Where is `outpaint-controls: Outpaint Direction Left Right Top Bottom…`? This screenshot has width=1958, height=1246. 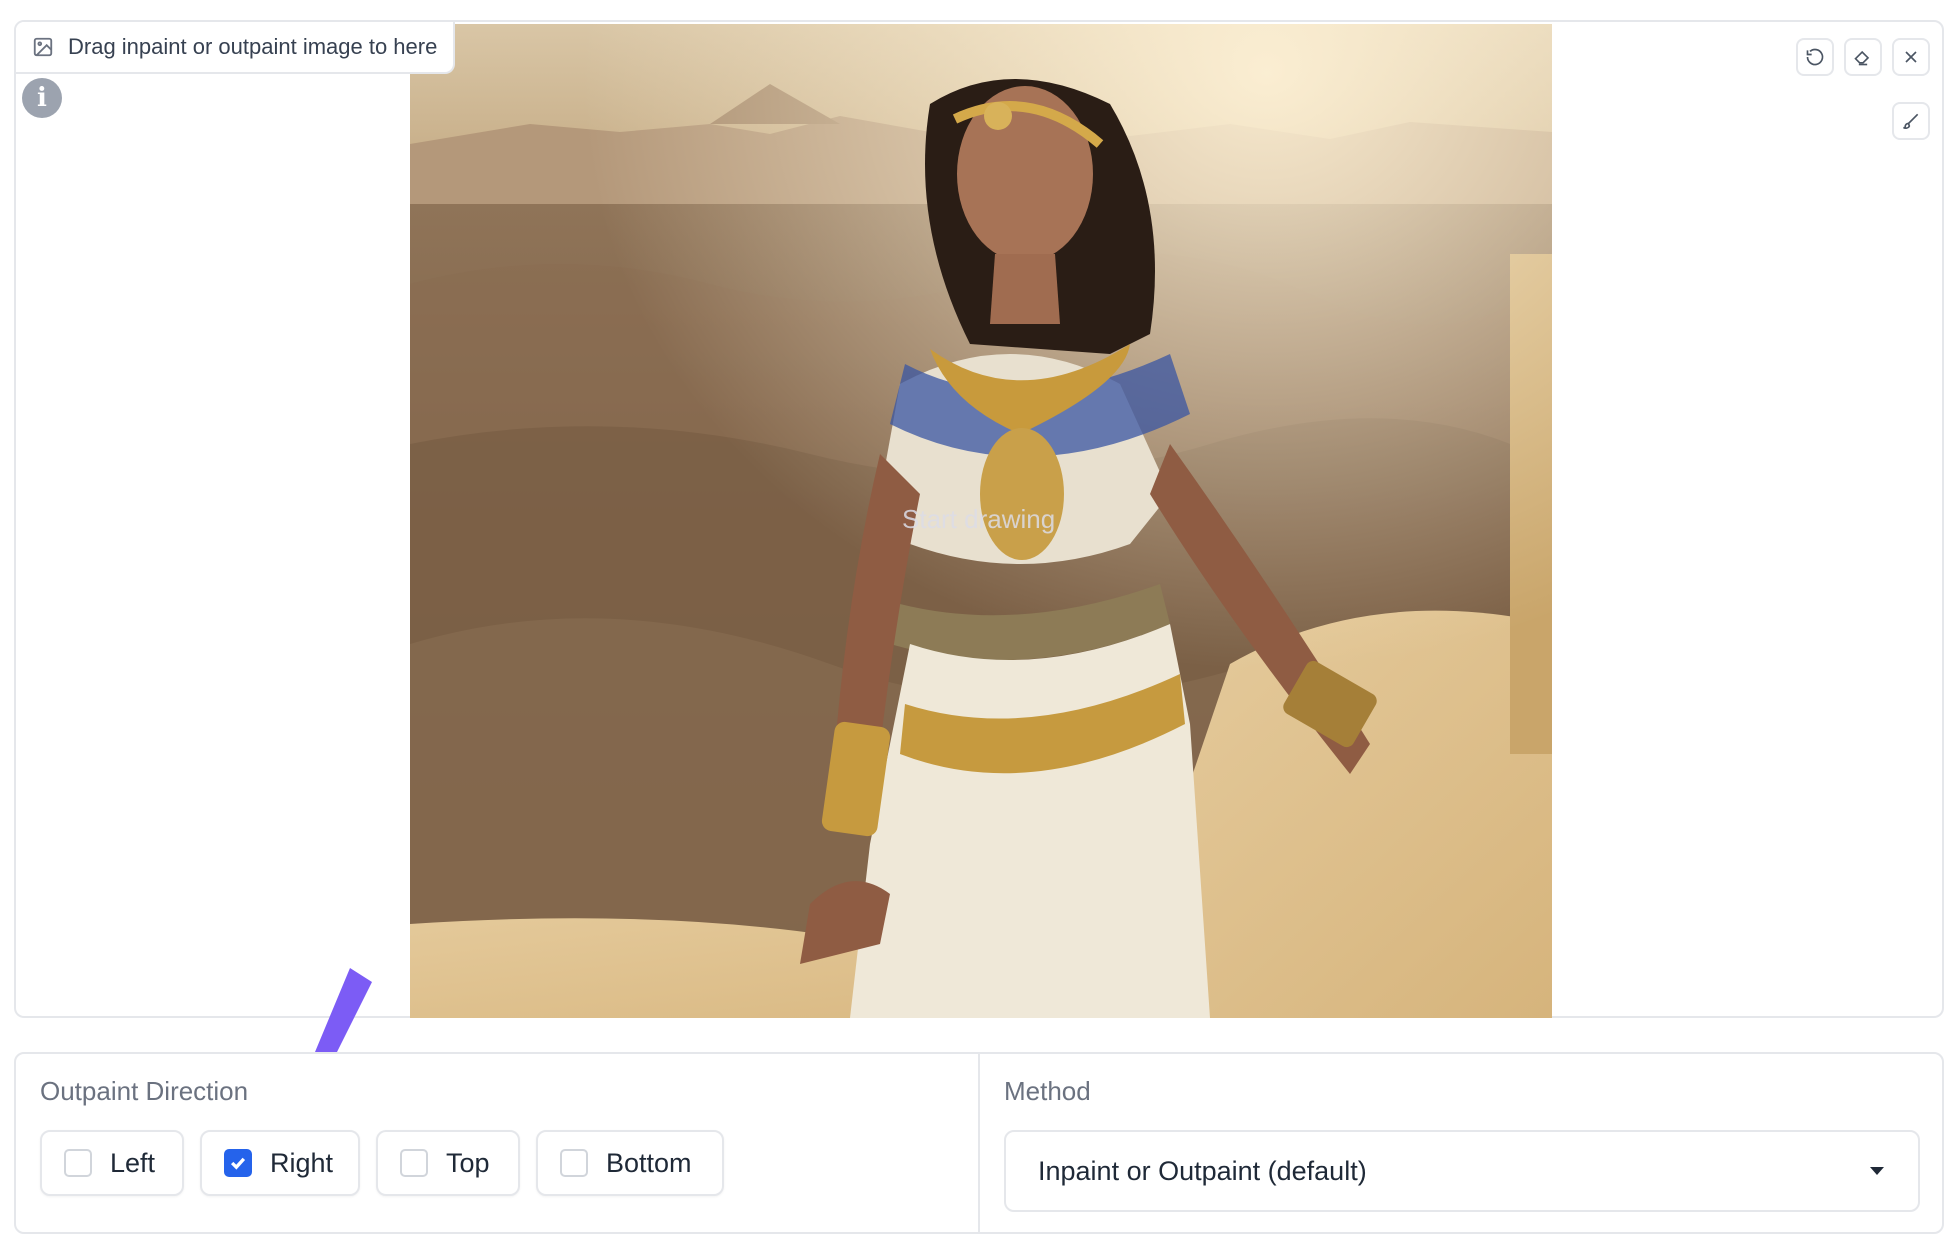 outpaint-controls: Outpaint Direction Left Right Top Bottom… is located at coordinates (979, 1143).